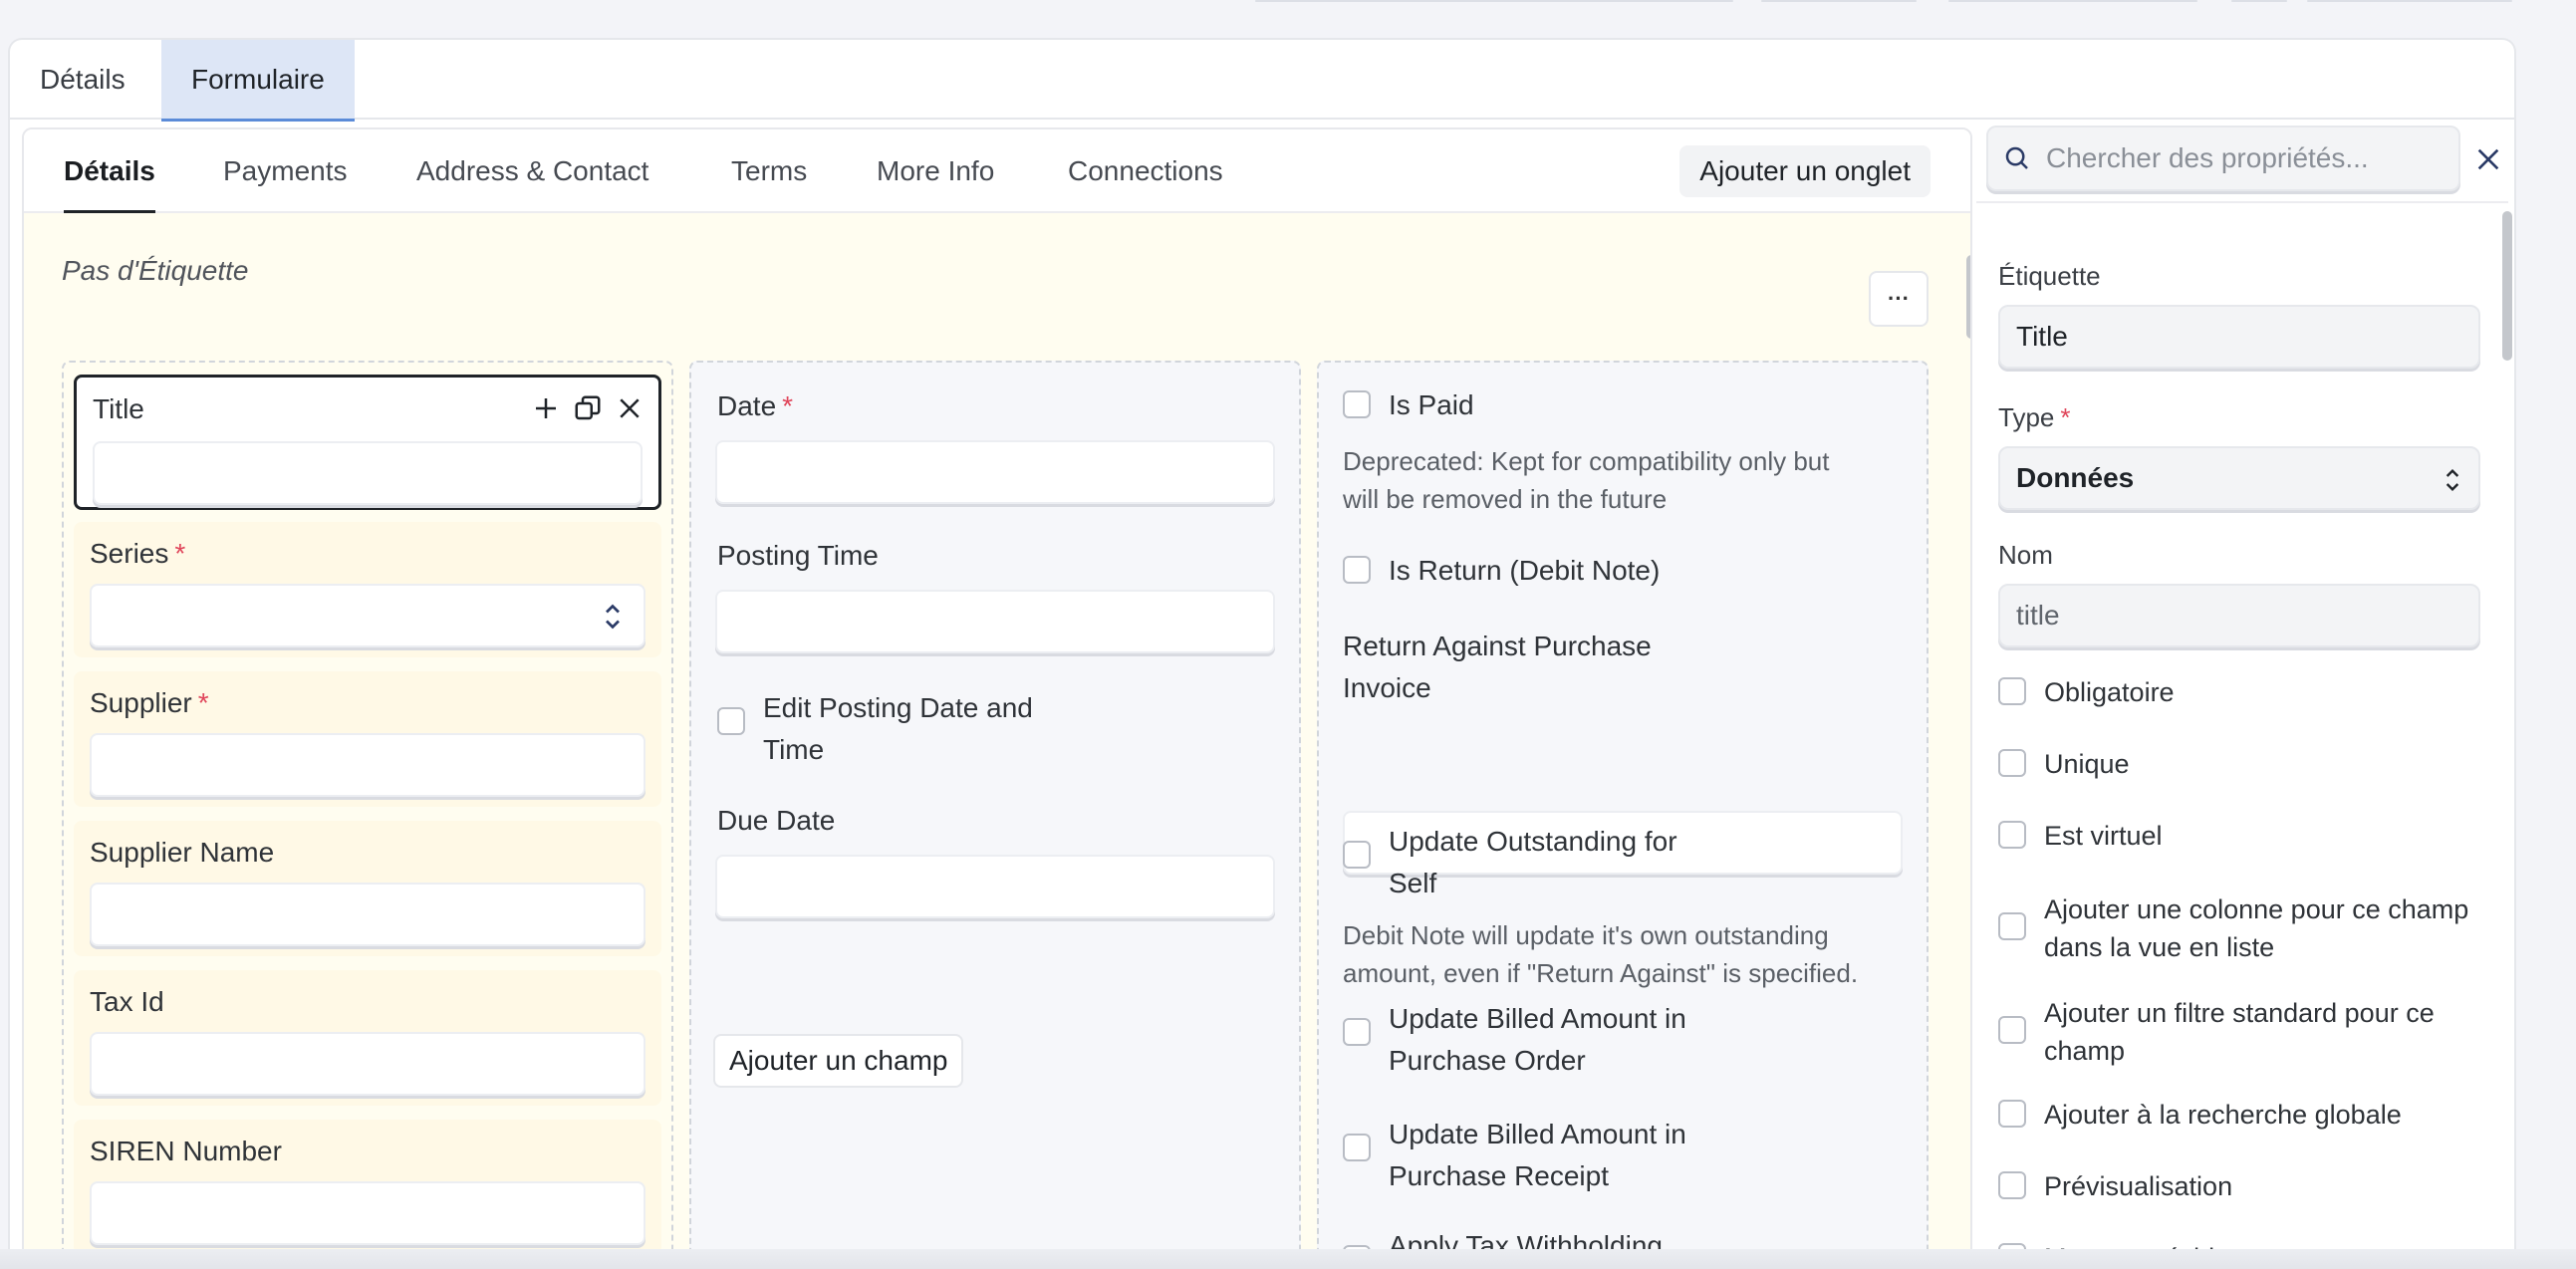  Describe the element at coordinates (109, 171) in the screenshot. I see `form-tab-details: Détails` at that location.